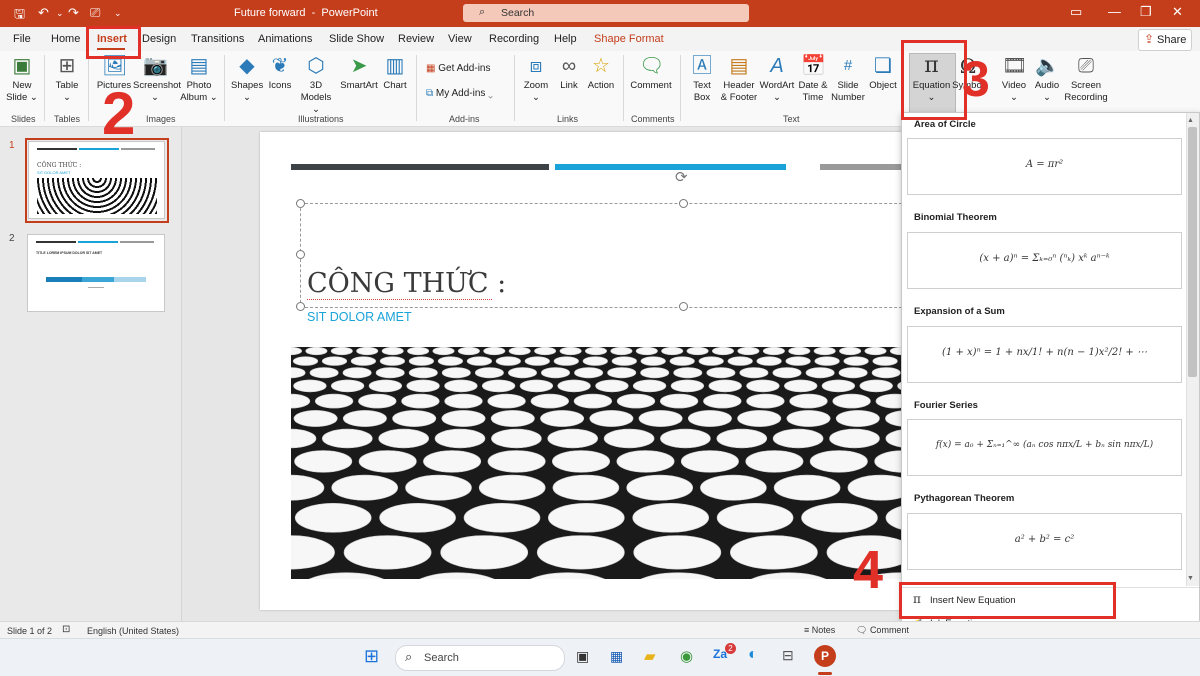 The image size is (1200, 676). I want to click on link-button: ∞ Link, so click(569, 73).